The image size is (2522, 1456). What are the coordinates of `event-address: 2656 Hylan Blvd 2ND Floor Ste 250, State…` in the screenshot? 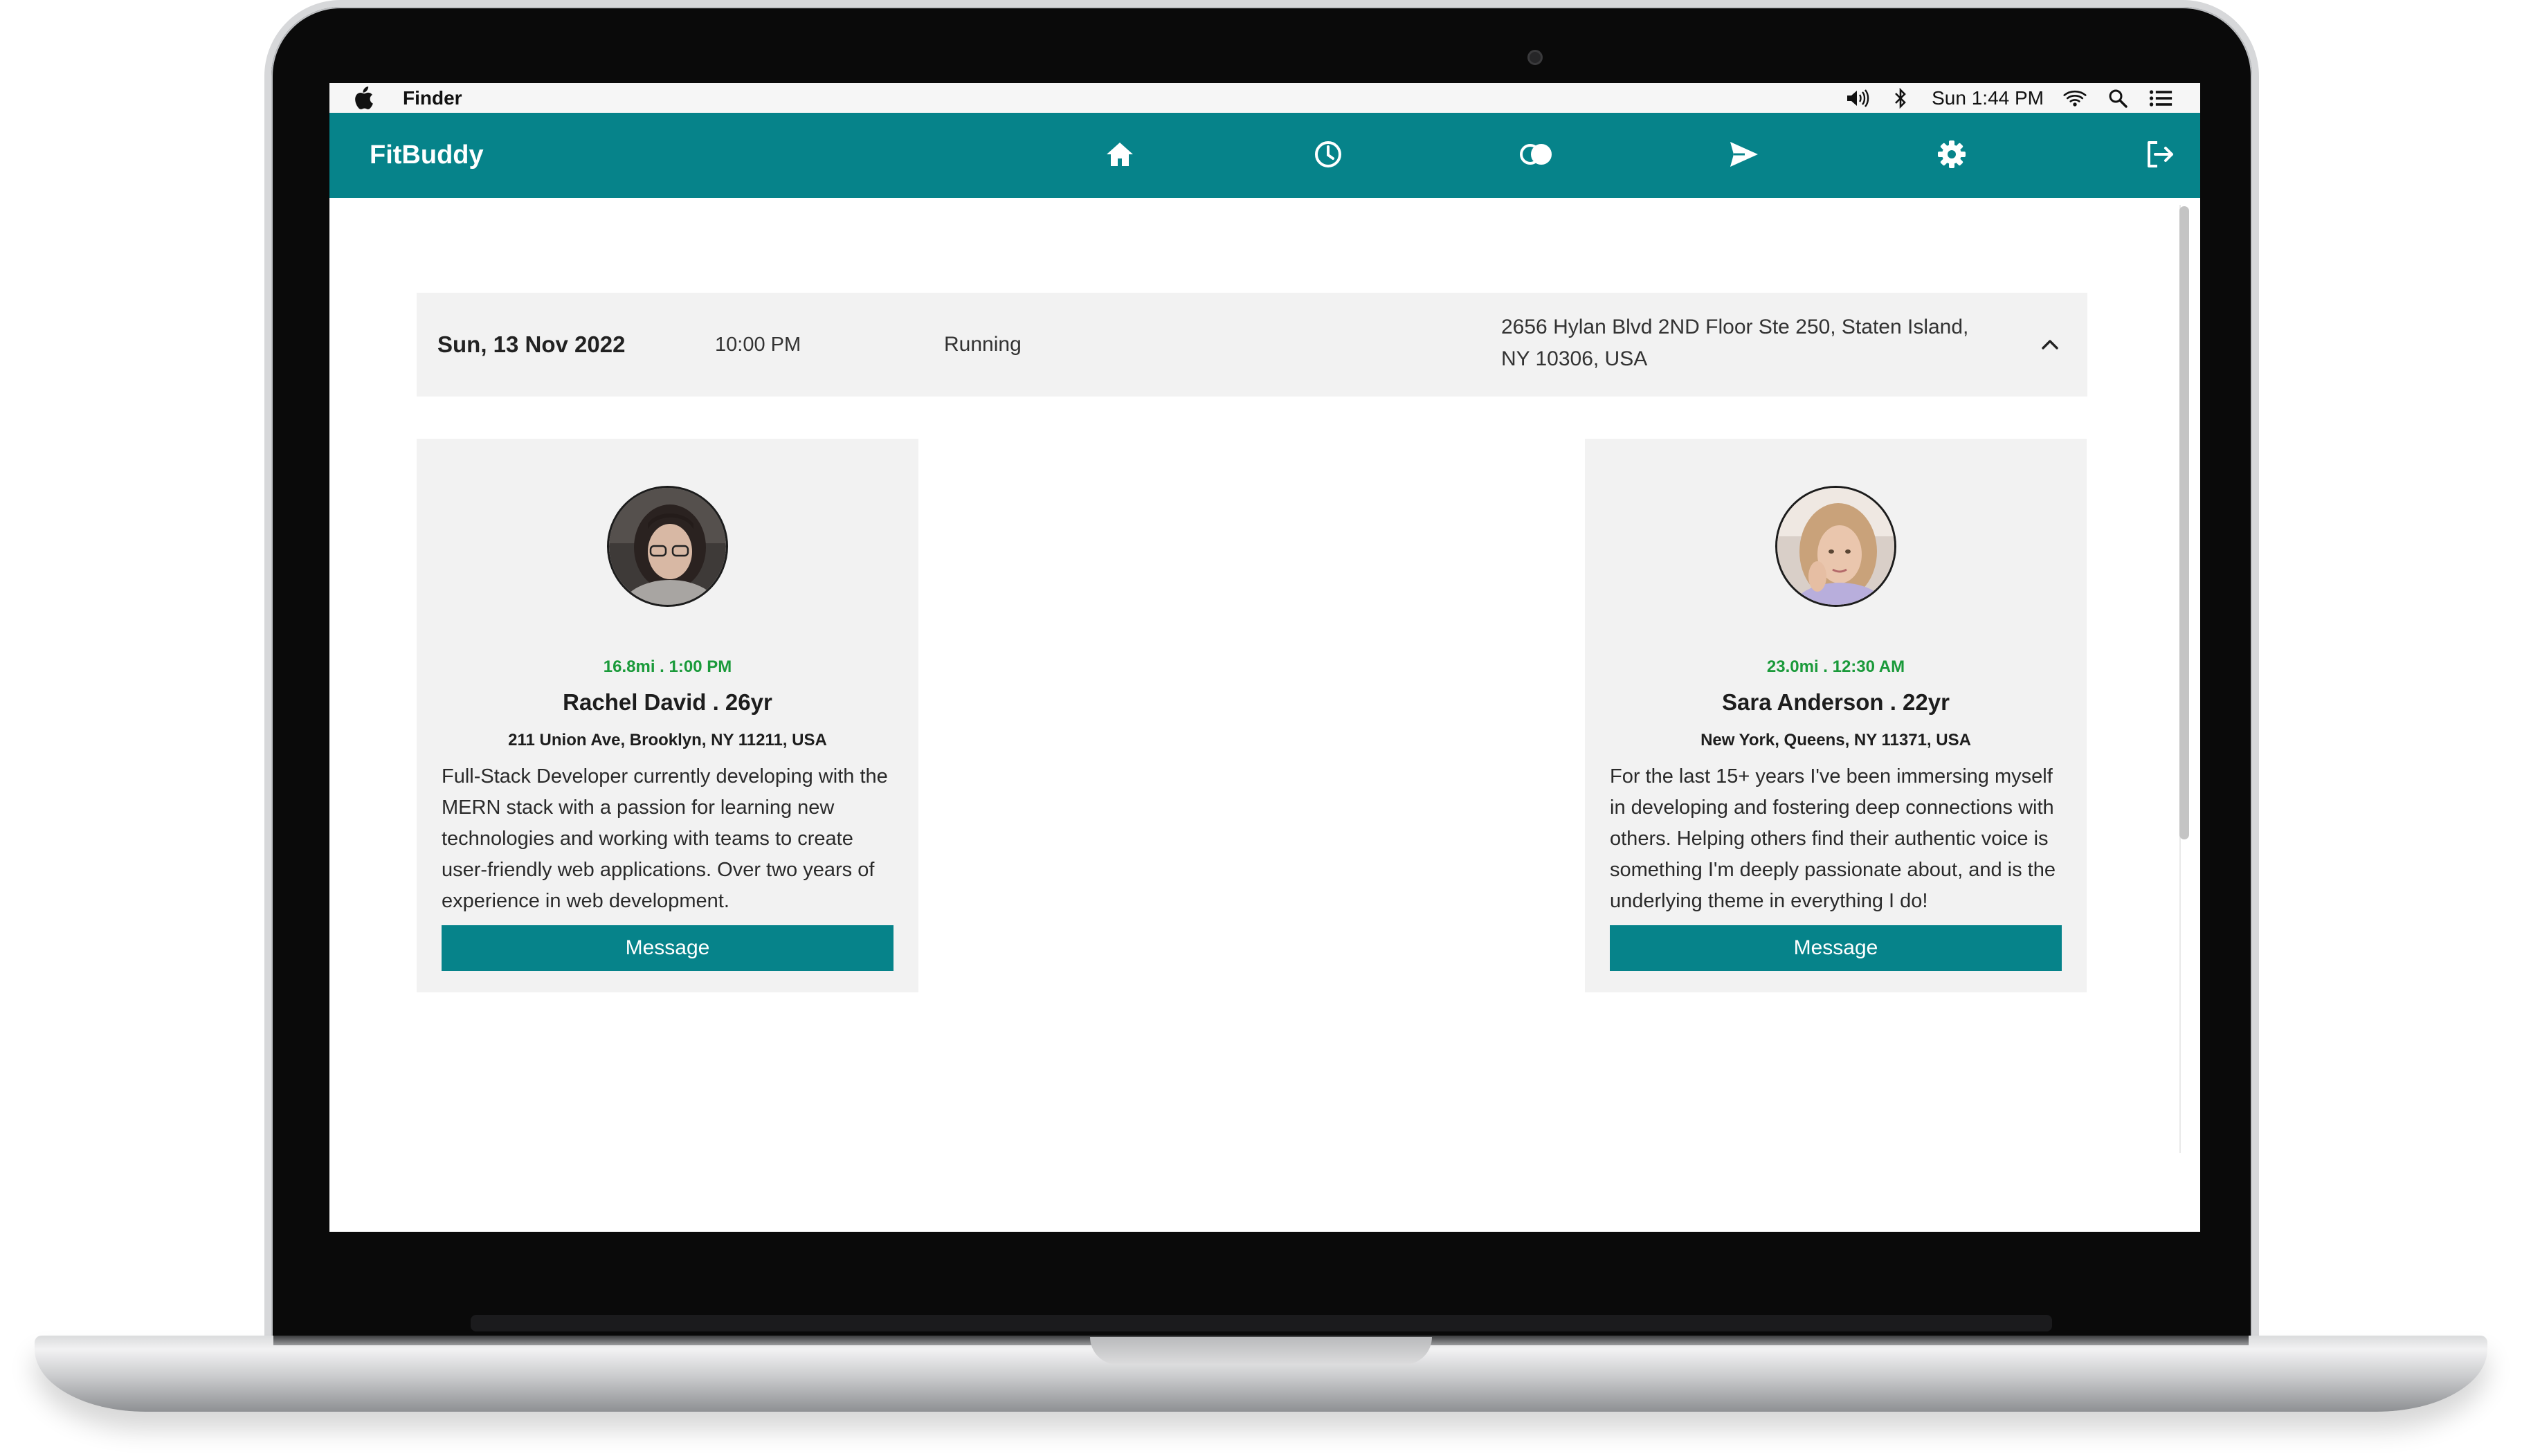 It's located at (1735, 343).